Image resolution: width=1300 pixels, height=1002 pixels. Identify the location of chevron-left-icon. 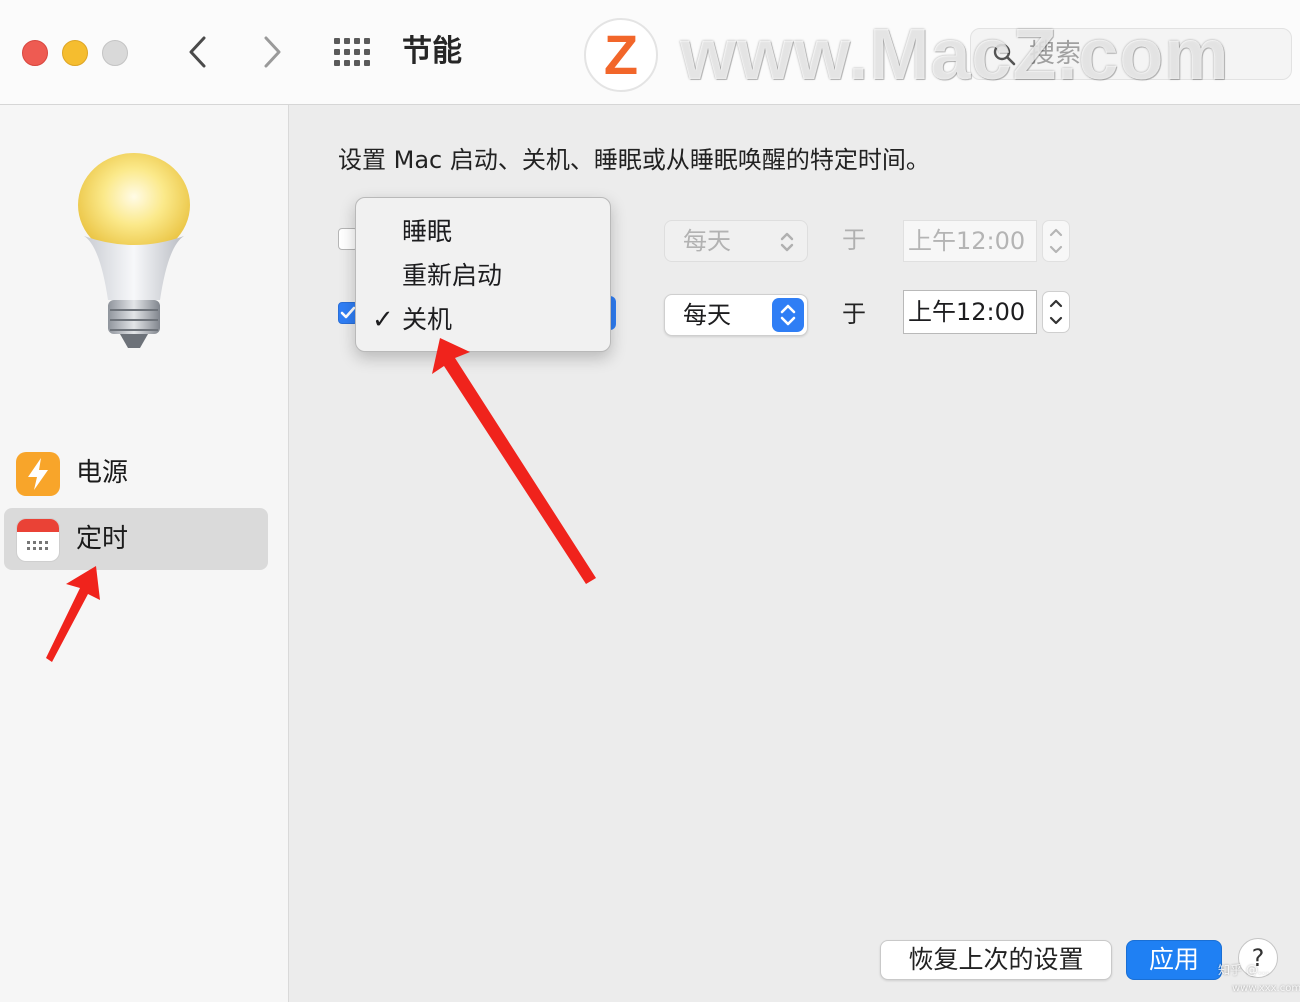
(197, 52).